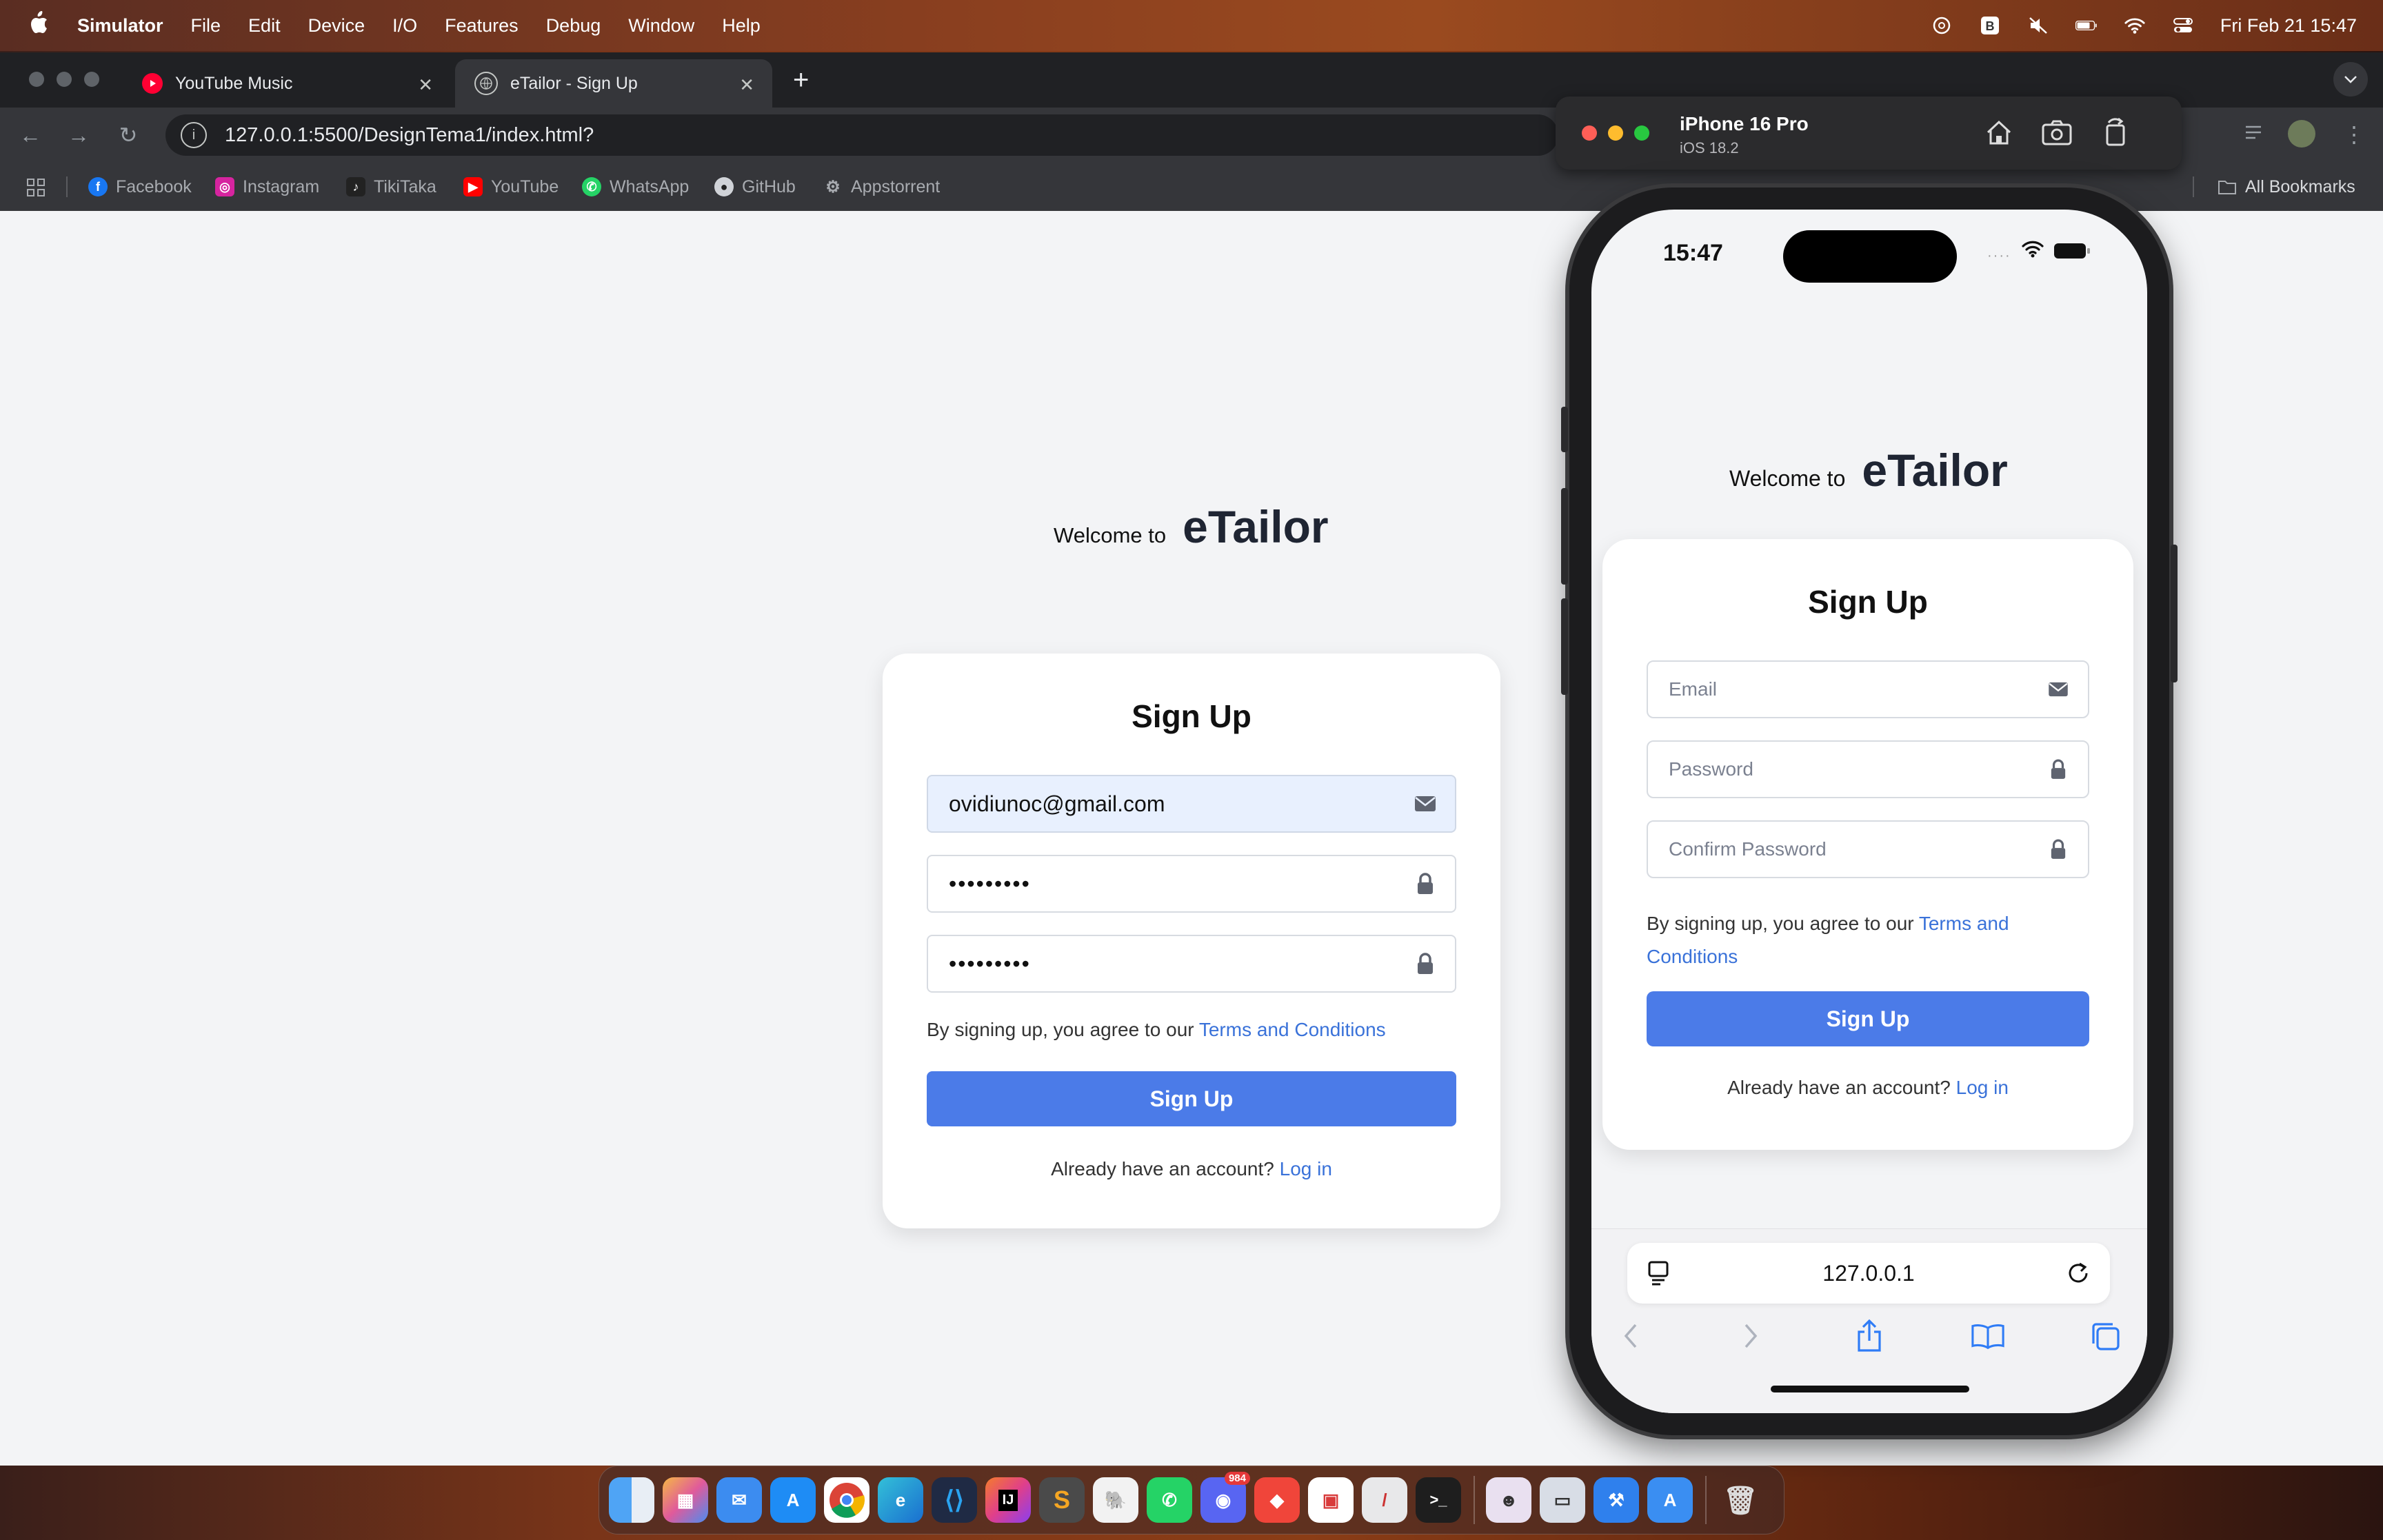 The width and height of the screenshot is (2383, 1540). Describe the element at coordinates (881, 187) in the screenshot. I see `bookmark-appstorrent: ⚙ Appstorrent` at that location.